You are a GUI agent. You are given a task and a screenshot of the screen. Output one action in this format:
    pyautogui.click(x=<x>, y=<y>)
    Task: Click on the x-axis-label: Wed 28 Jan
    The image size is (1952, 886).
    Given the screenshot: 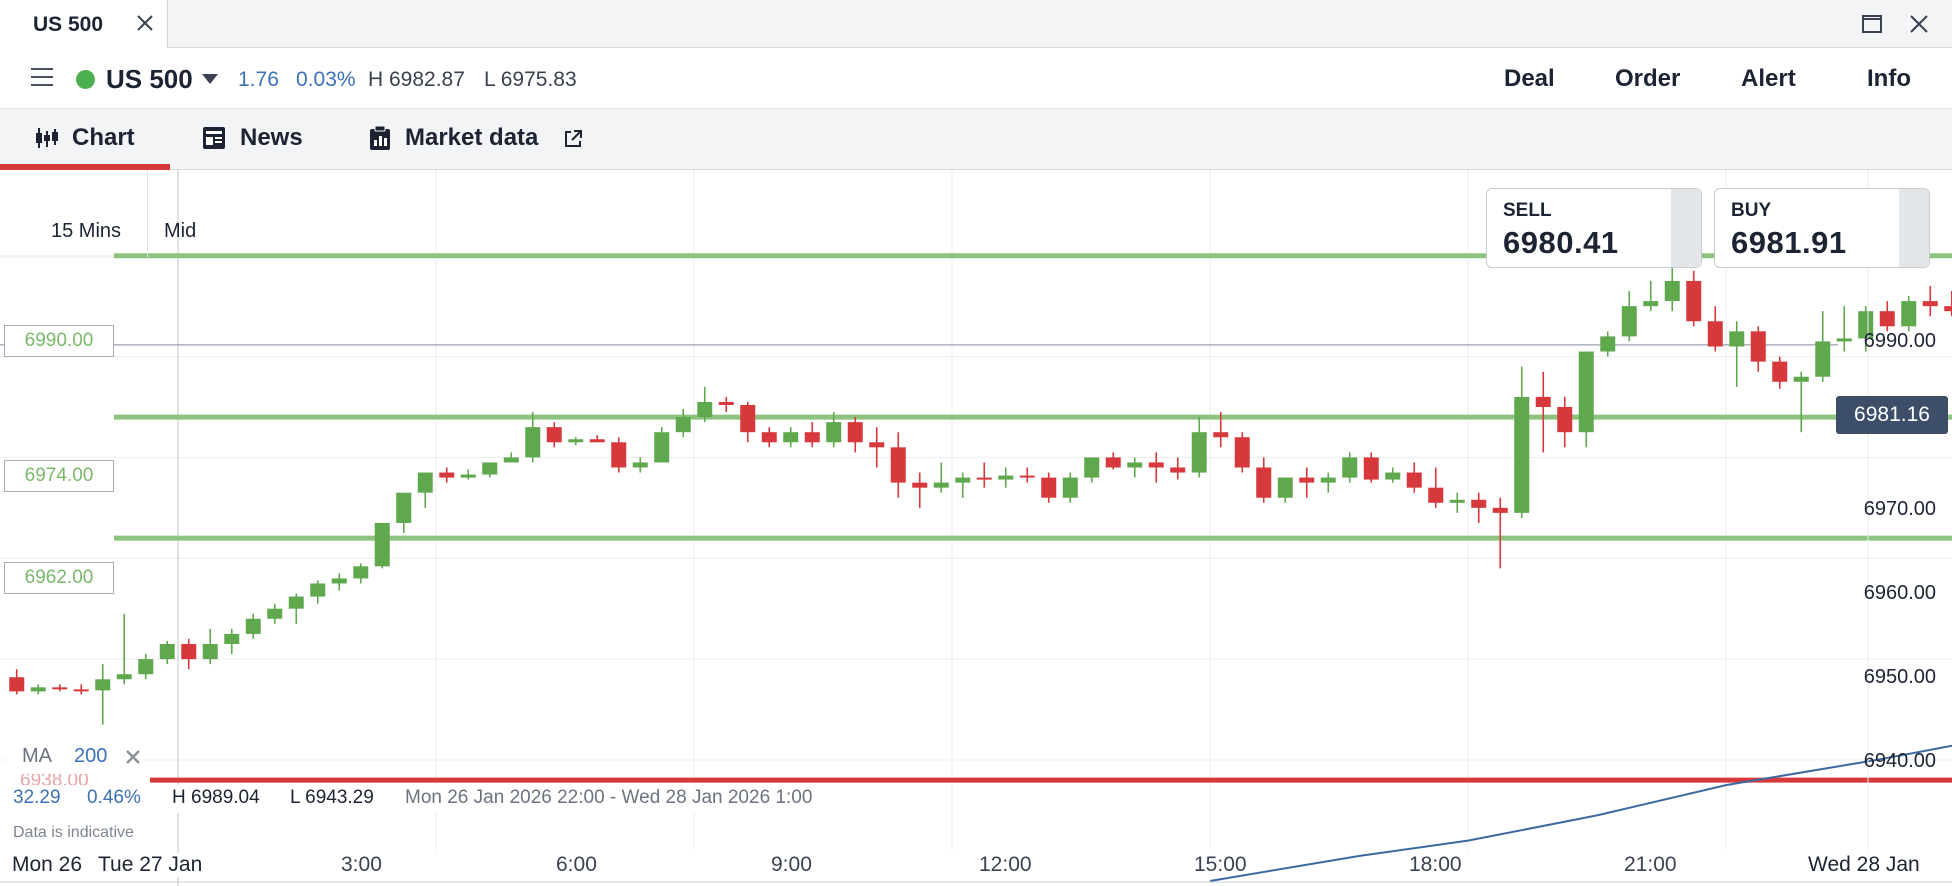 What is the action you would take?
    pyautogui.click(x=1864, y=864)
    